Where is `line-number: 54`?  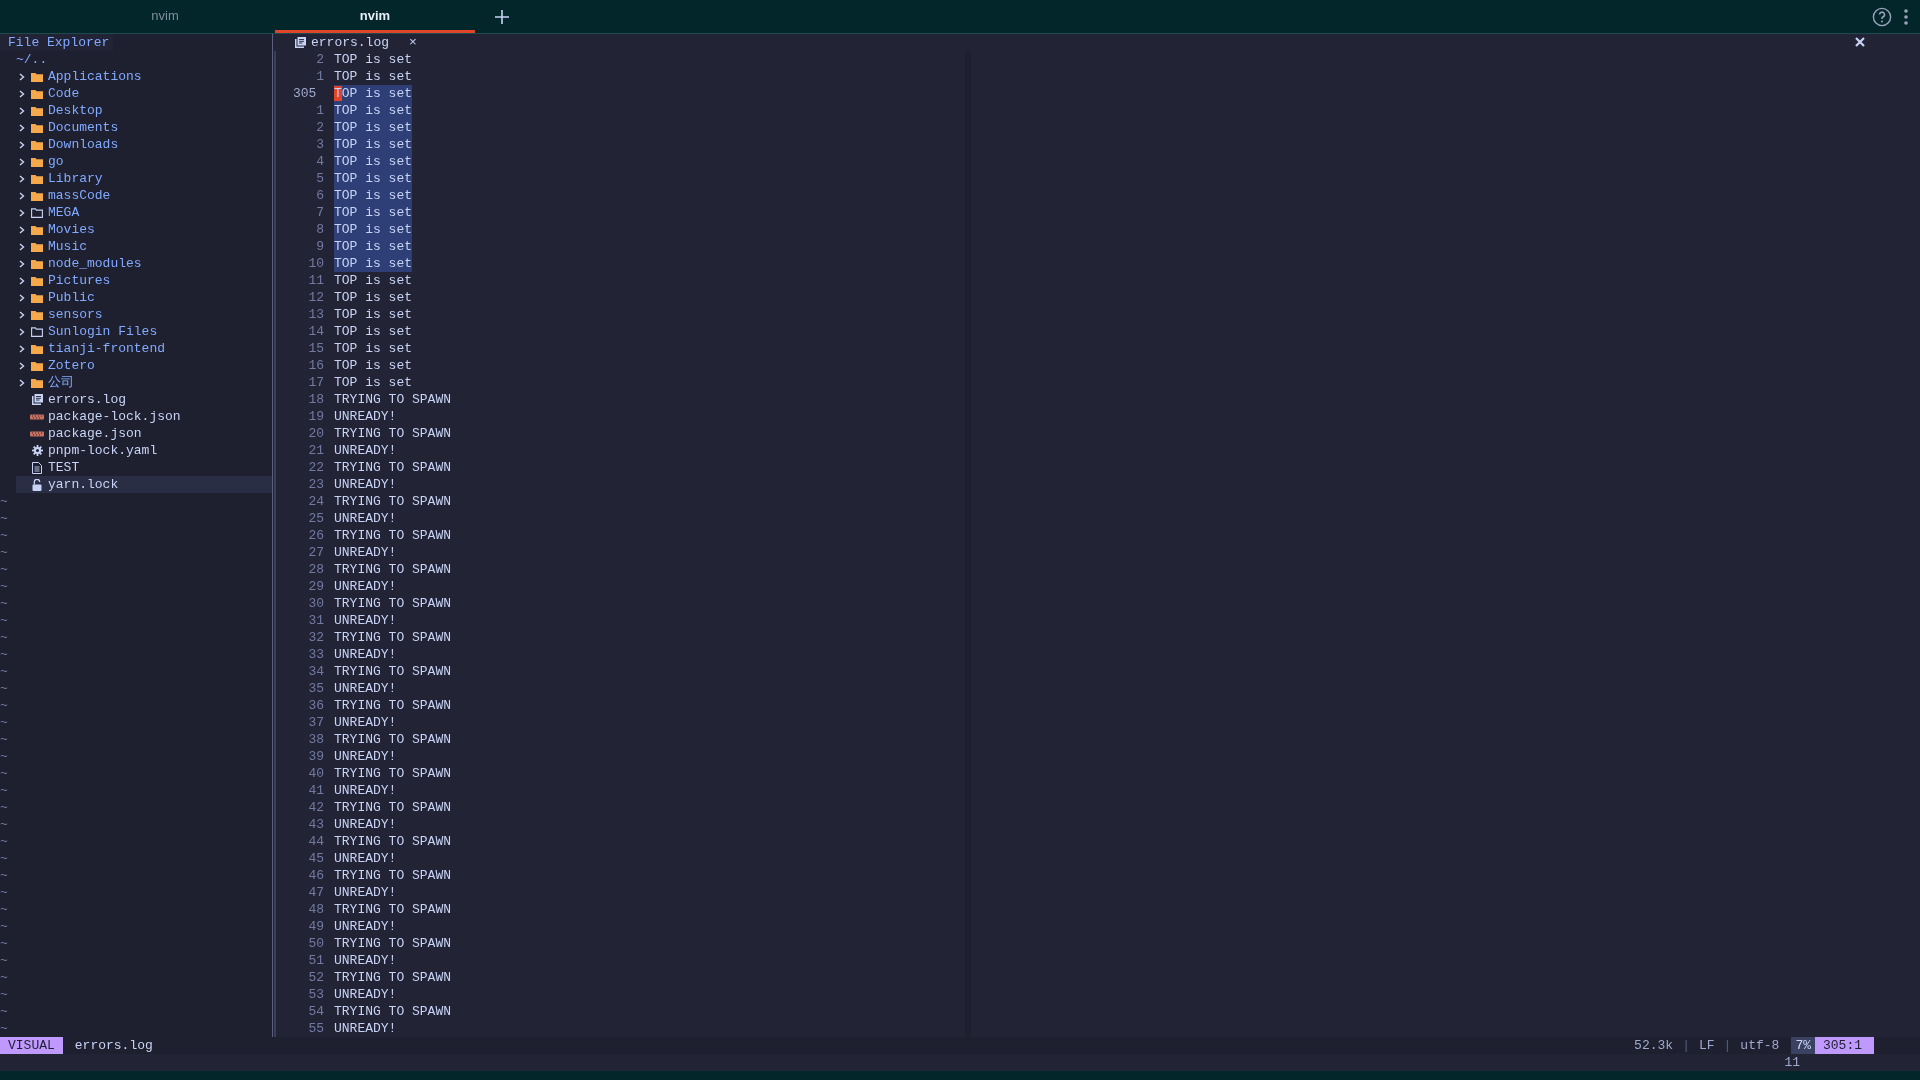 line-number: 54 is located at coordinates (315, 1011).